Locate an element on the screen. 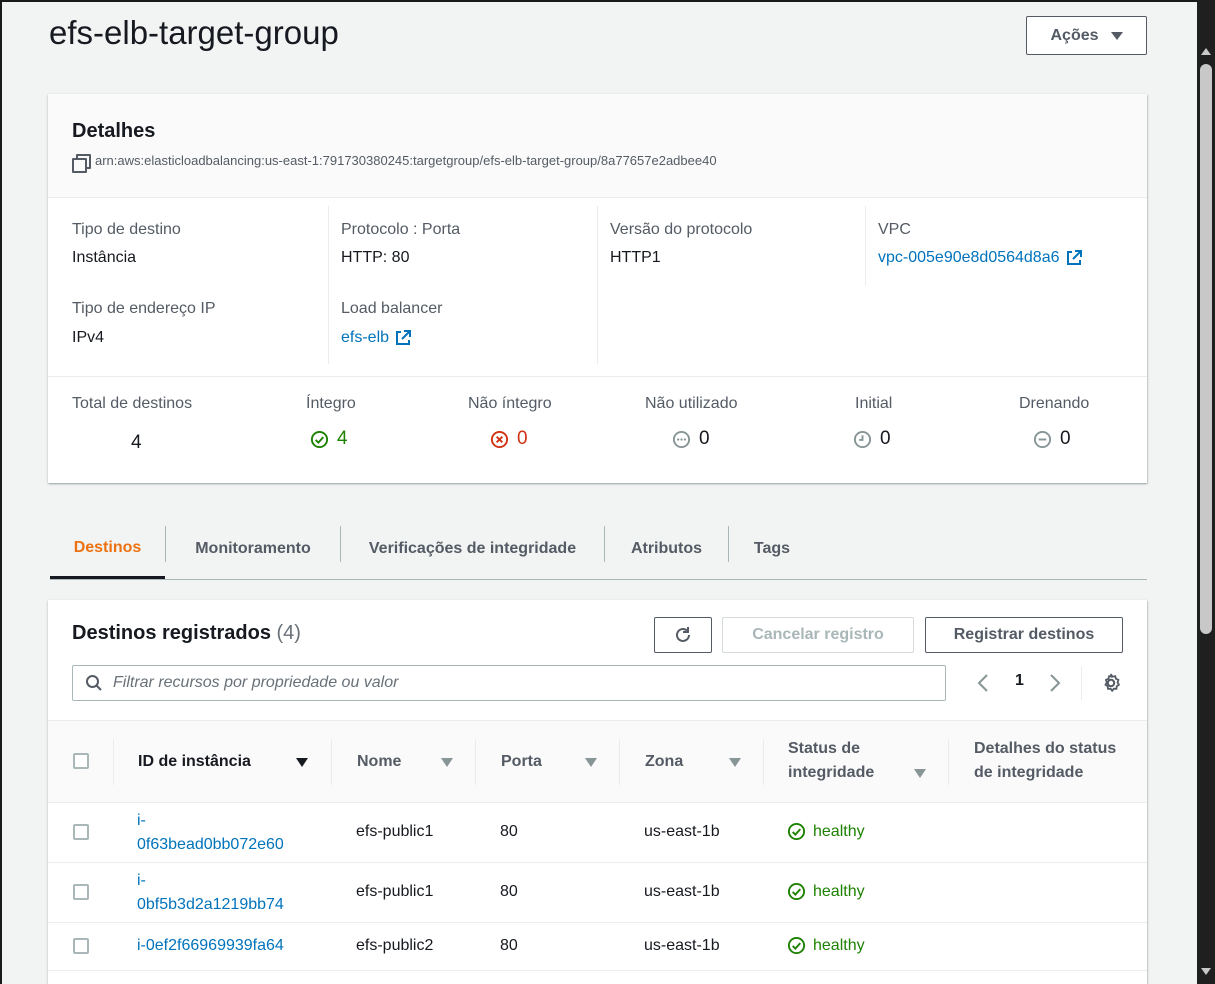  vpc-link: vpc-005e90e8d0564d8a6 is located at coordinates (980, 258).